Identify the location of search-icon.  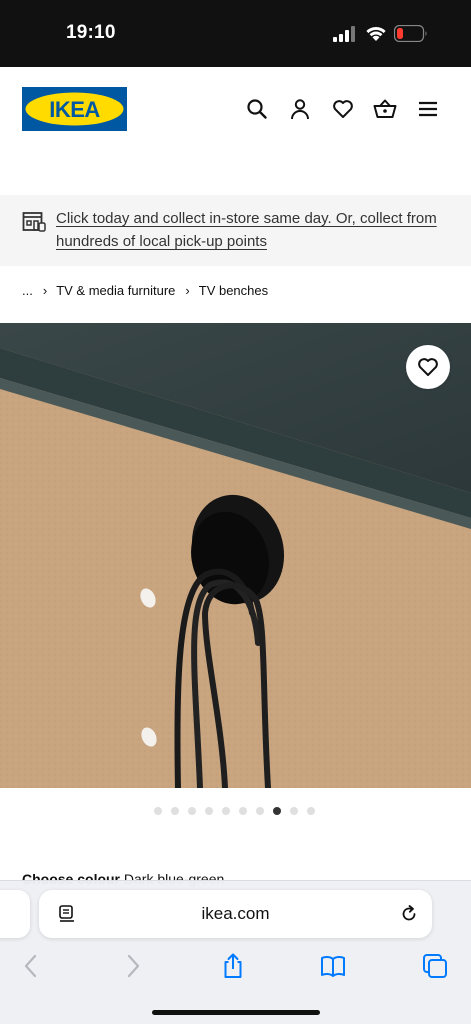
(257, 109).